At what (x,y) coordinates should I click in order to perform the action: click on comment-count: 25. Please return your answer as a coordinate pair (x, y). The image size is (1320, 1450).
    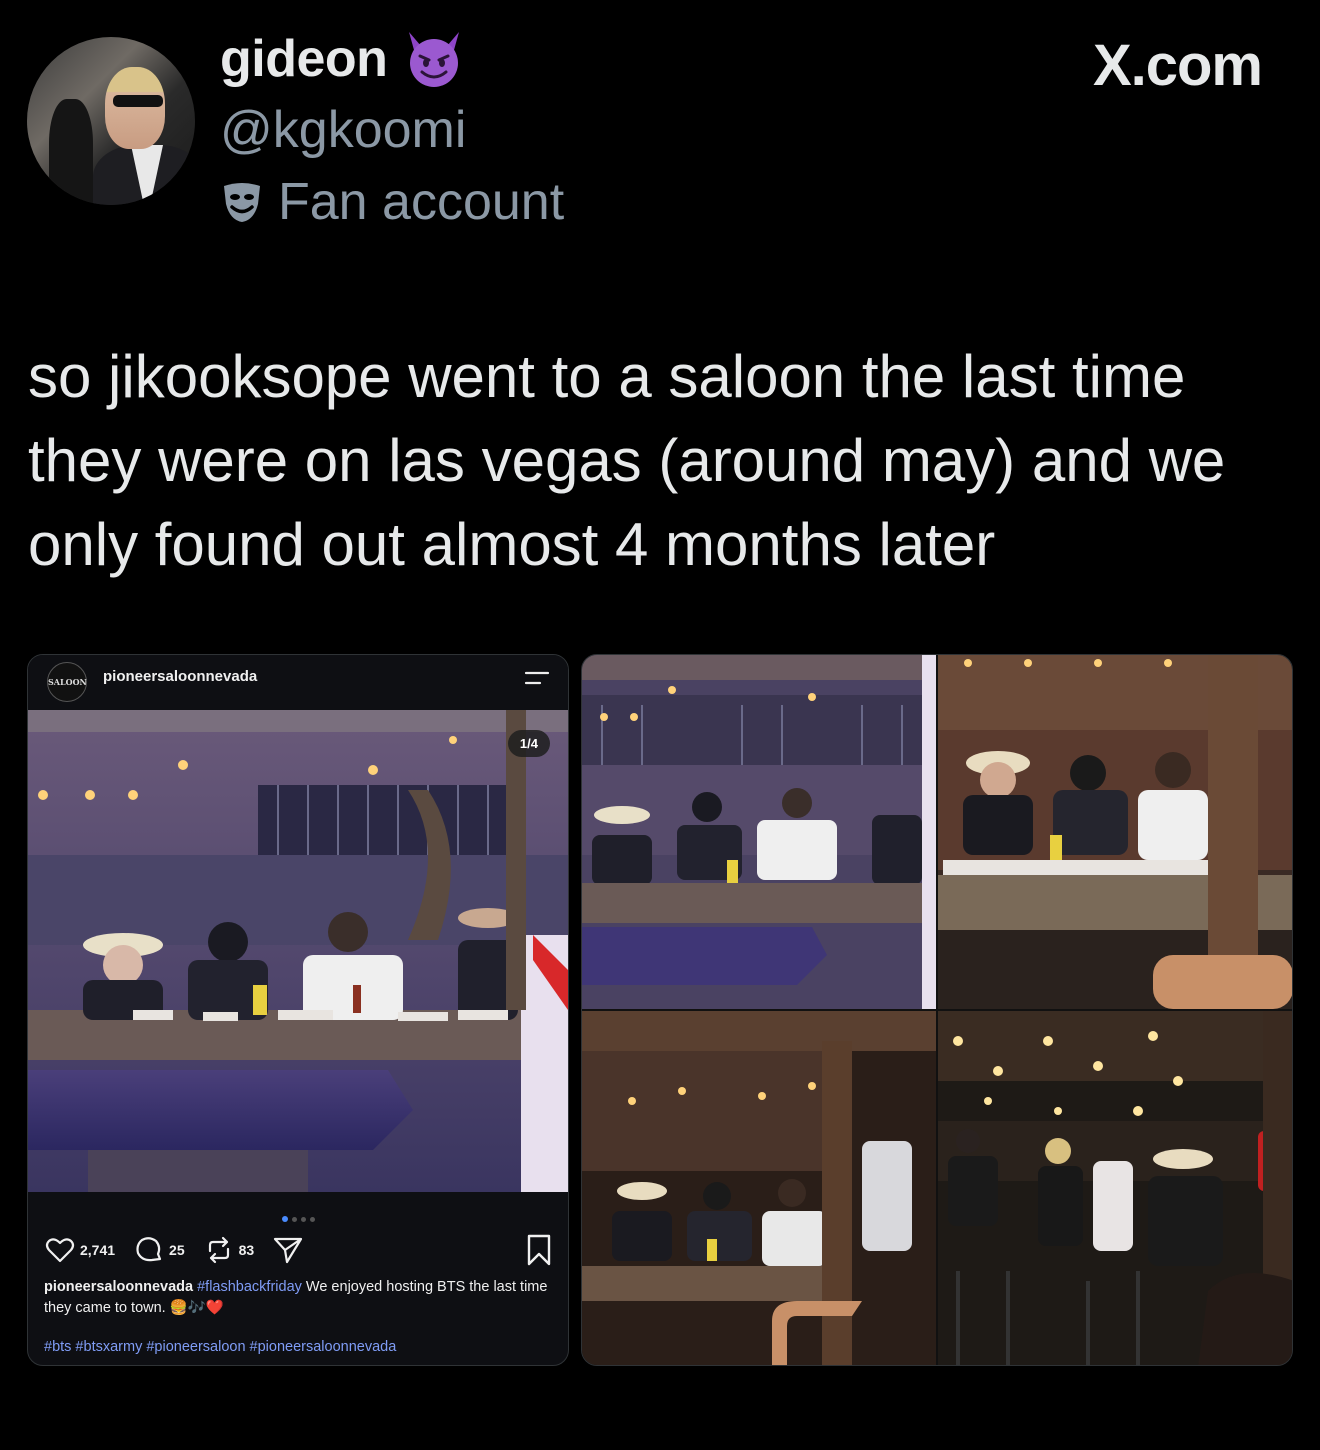
    Looking at the image, I should click on (177, 1250).